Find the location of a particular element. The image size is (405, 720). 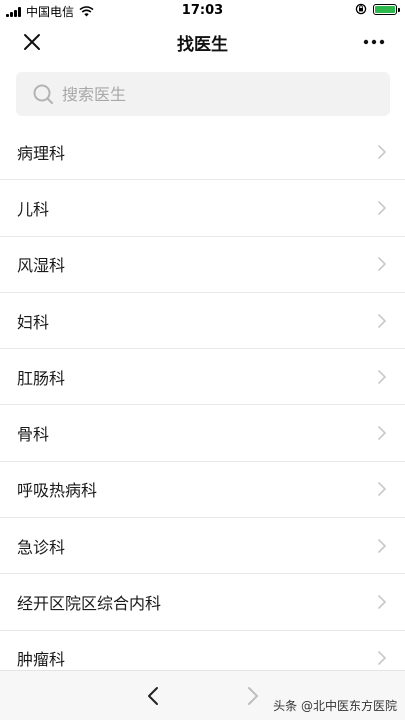

orientation-lock-icon is located at coordinates (361, 9).